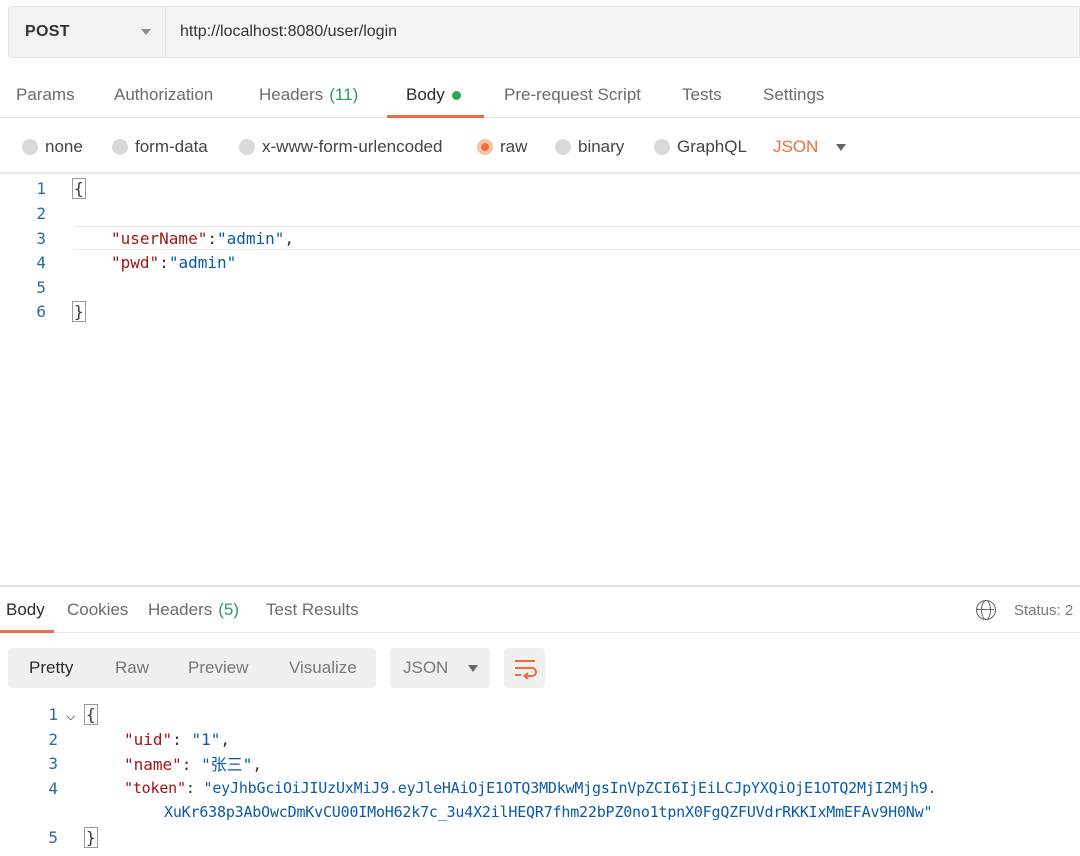  Describe the element at coordinates (344, 94) in the screenshot. I see `headers-count: (11)` at that location.